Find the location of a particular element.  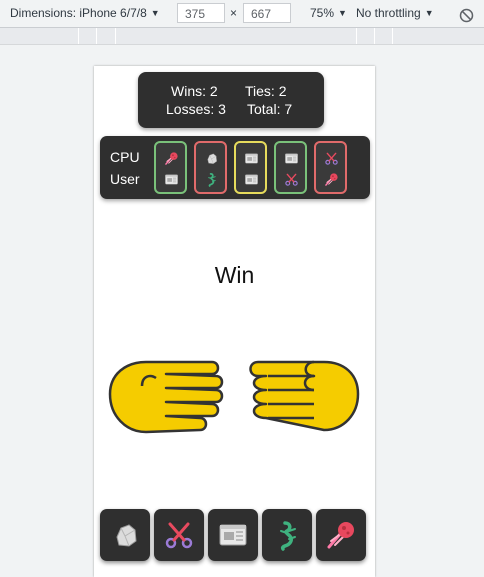

total-count: Total: 7 is located at coordinates (270, 109).